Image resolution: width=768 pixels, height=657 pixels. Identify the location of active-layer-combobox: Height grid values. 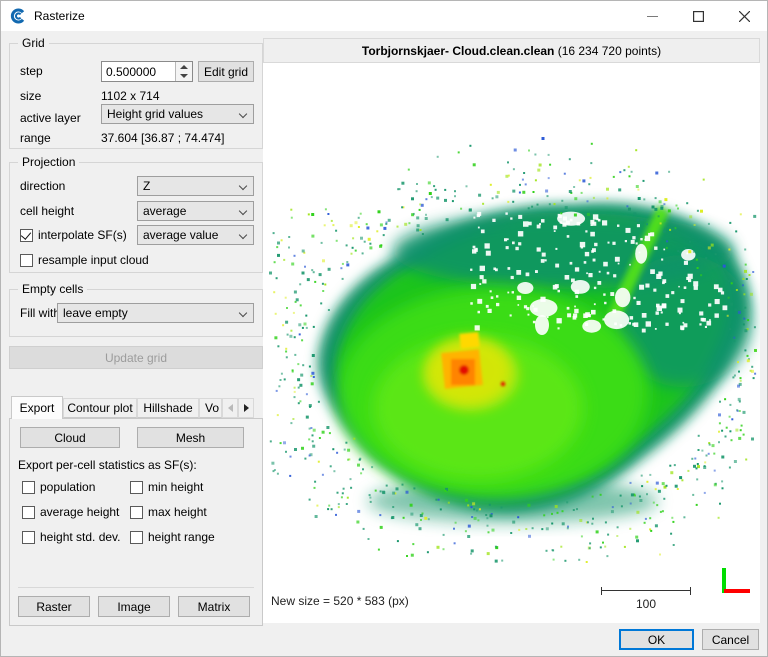
(177, 114).